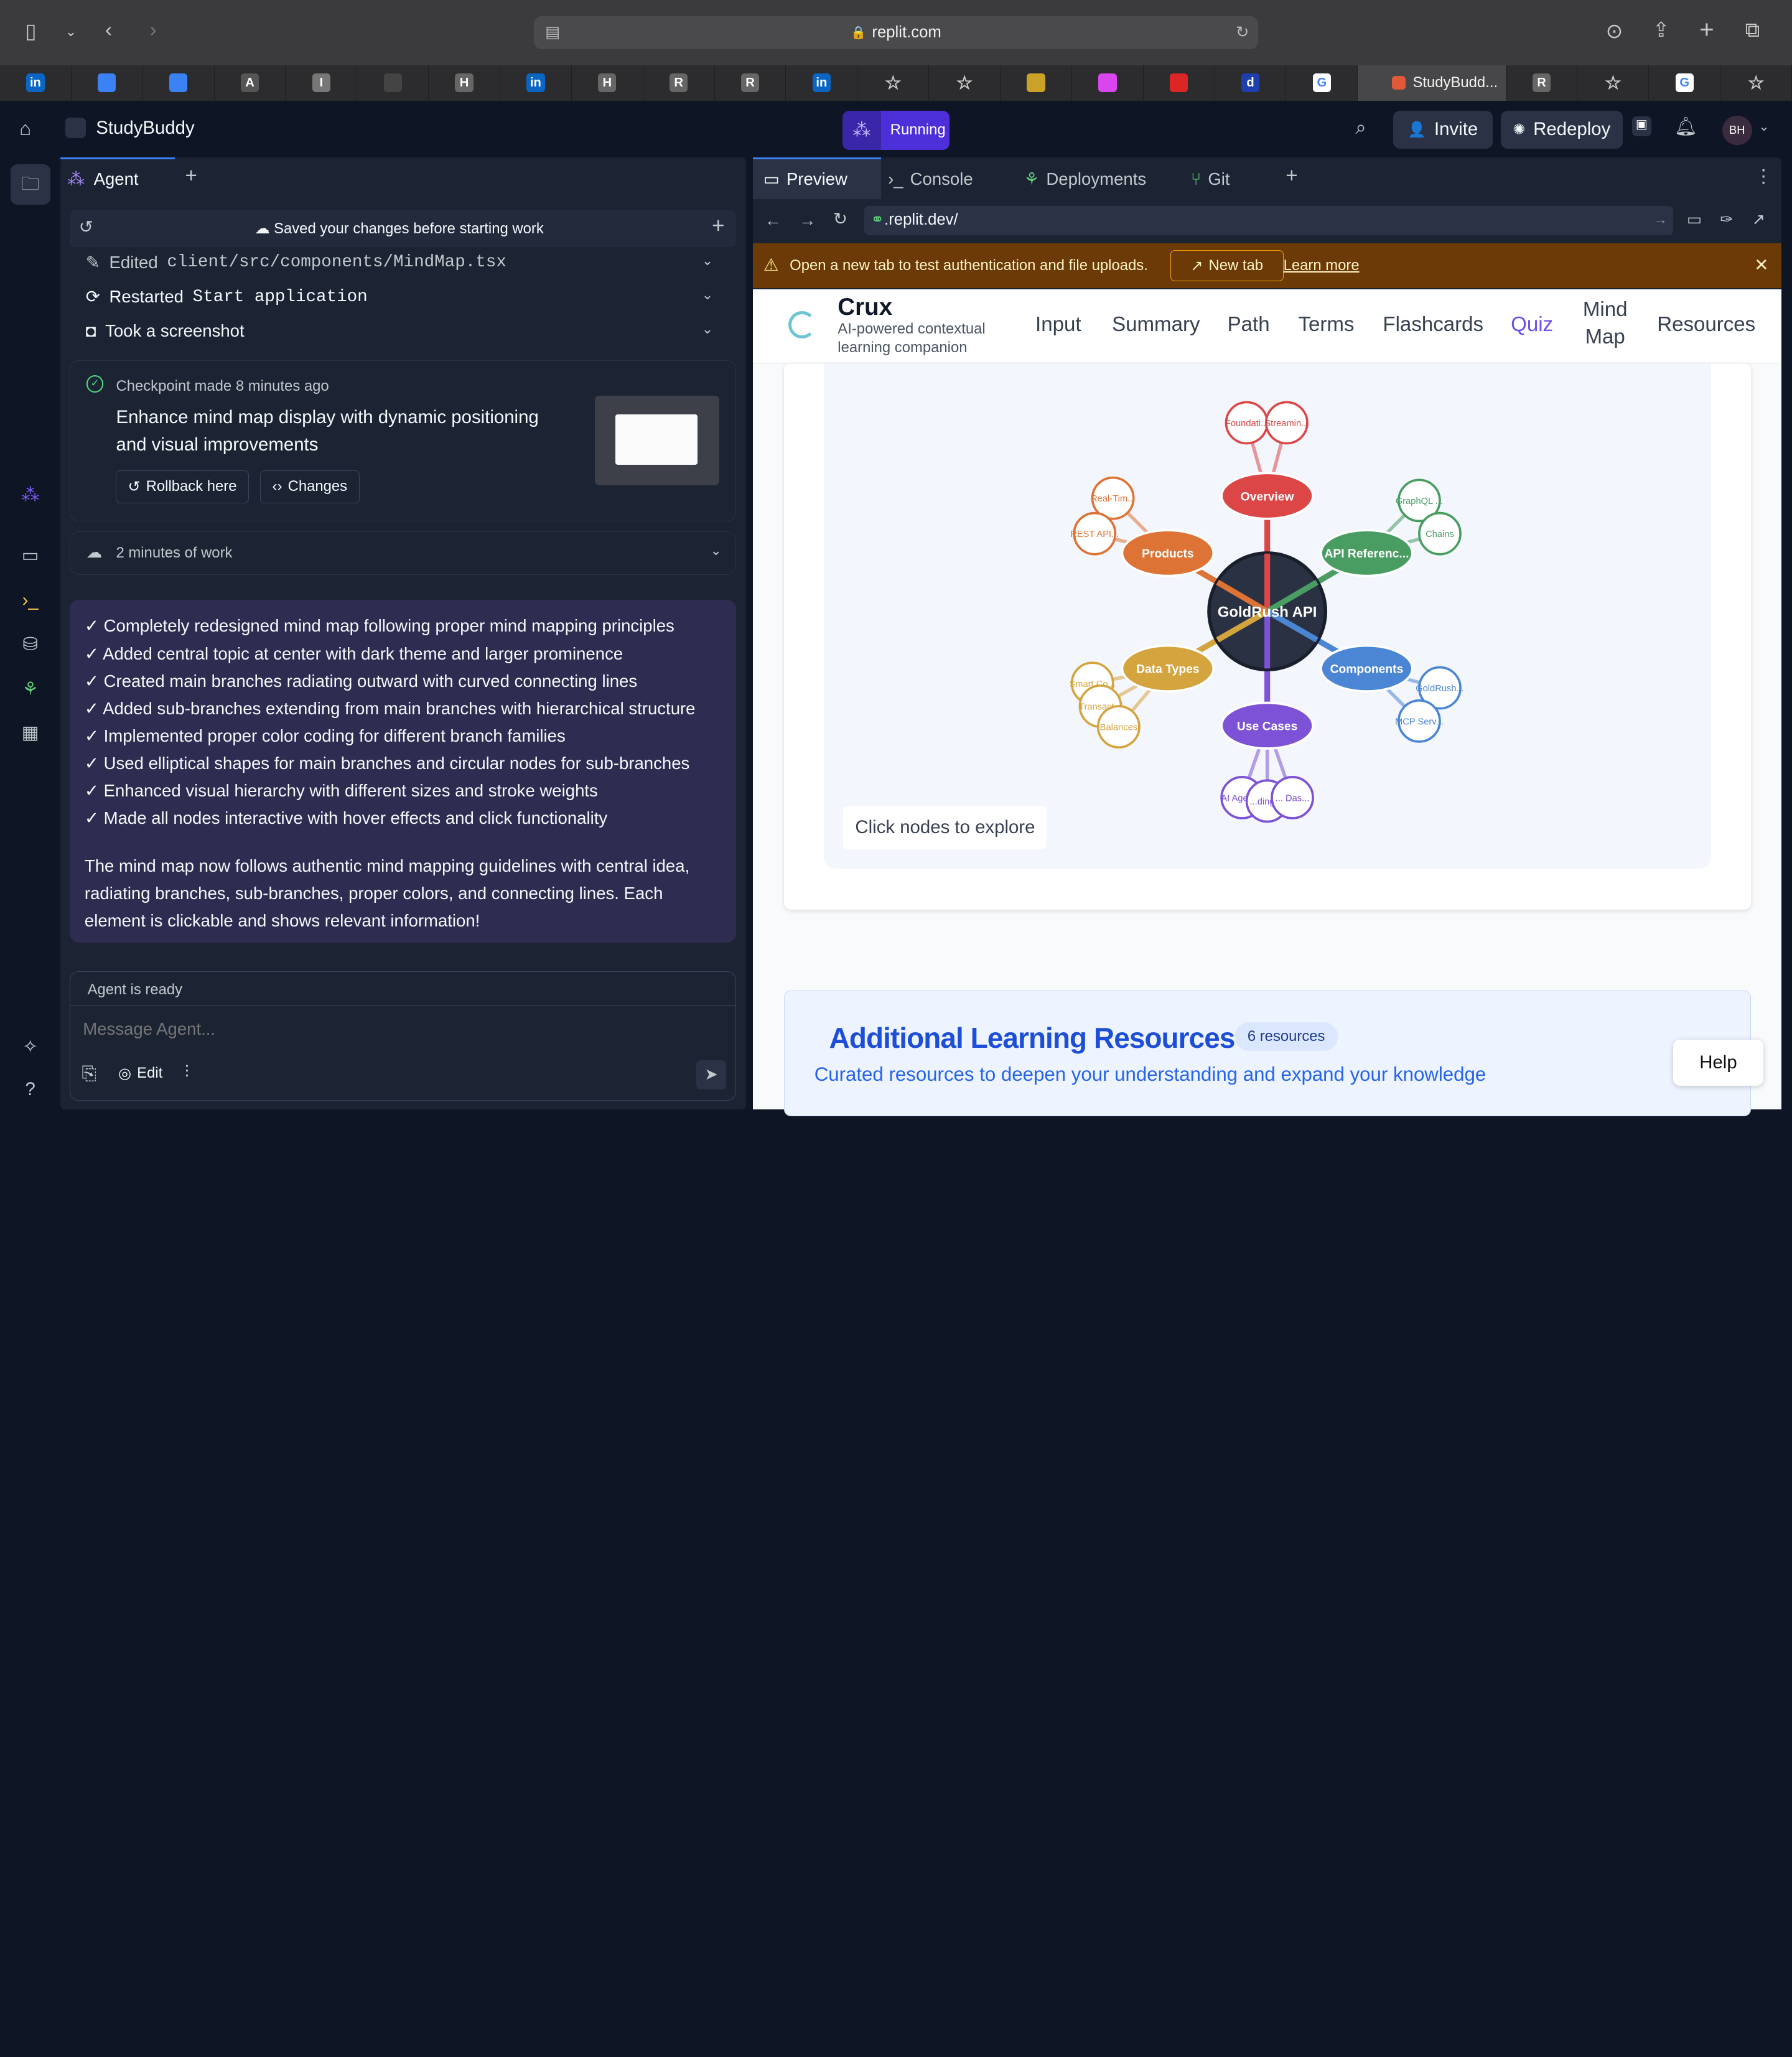 The height and width of the screenshot is (2057, 1792). I want to click on history-icon: ↺, so click(86, 227).